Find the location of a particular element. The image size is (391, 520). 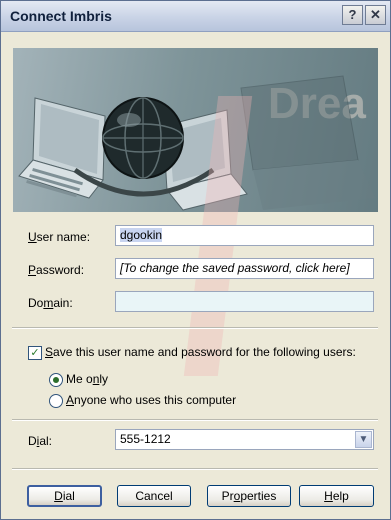

anyone-radio is located at coordinates (56, 401).